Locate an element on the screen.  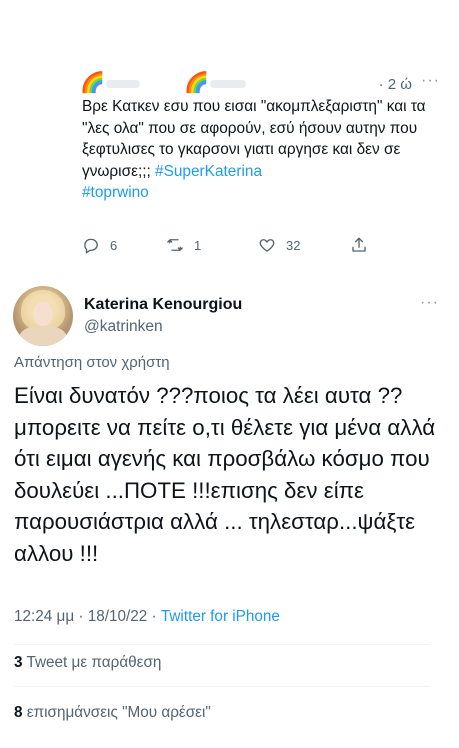
like-count: 32 is located at coordinates (293, 245).